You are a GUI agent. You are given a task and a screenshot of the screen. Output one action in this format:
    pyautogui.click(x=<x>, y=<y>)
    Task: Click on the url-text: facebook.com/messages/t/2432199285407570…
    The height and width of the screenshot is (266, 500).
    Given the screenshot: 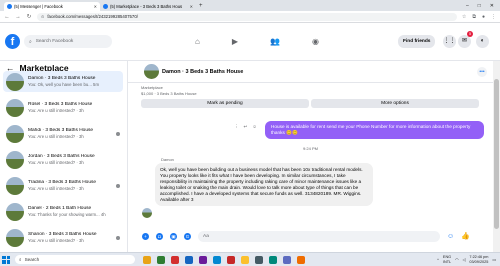 What is the action you would take?
    pyautogui.click(x=92, y=16)
    